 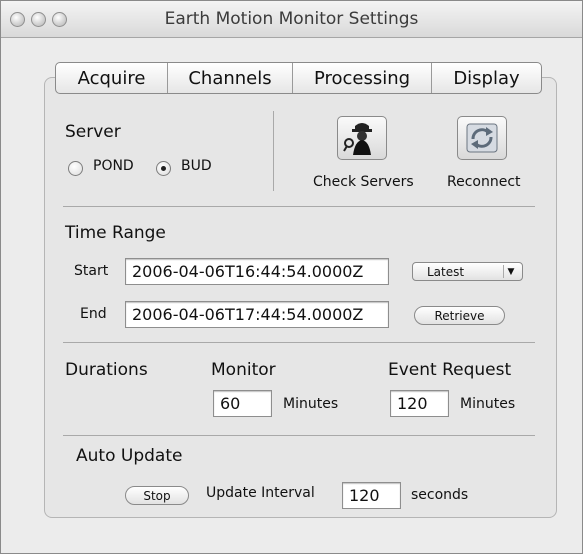 I want to click on radio-bud-label: BUD, so click(x=196, y=166).